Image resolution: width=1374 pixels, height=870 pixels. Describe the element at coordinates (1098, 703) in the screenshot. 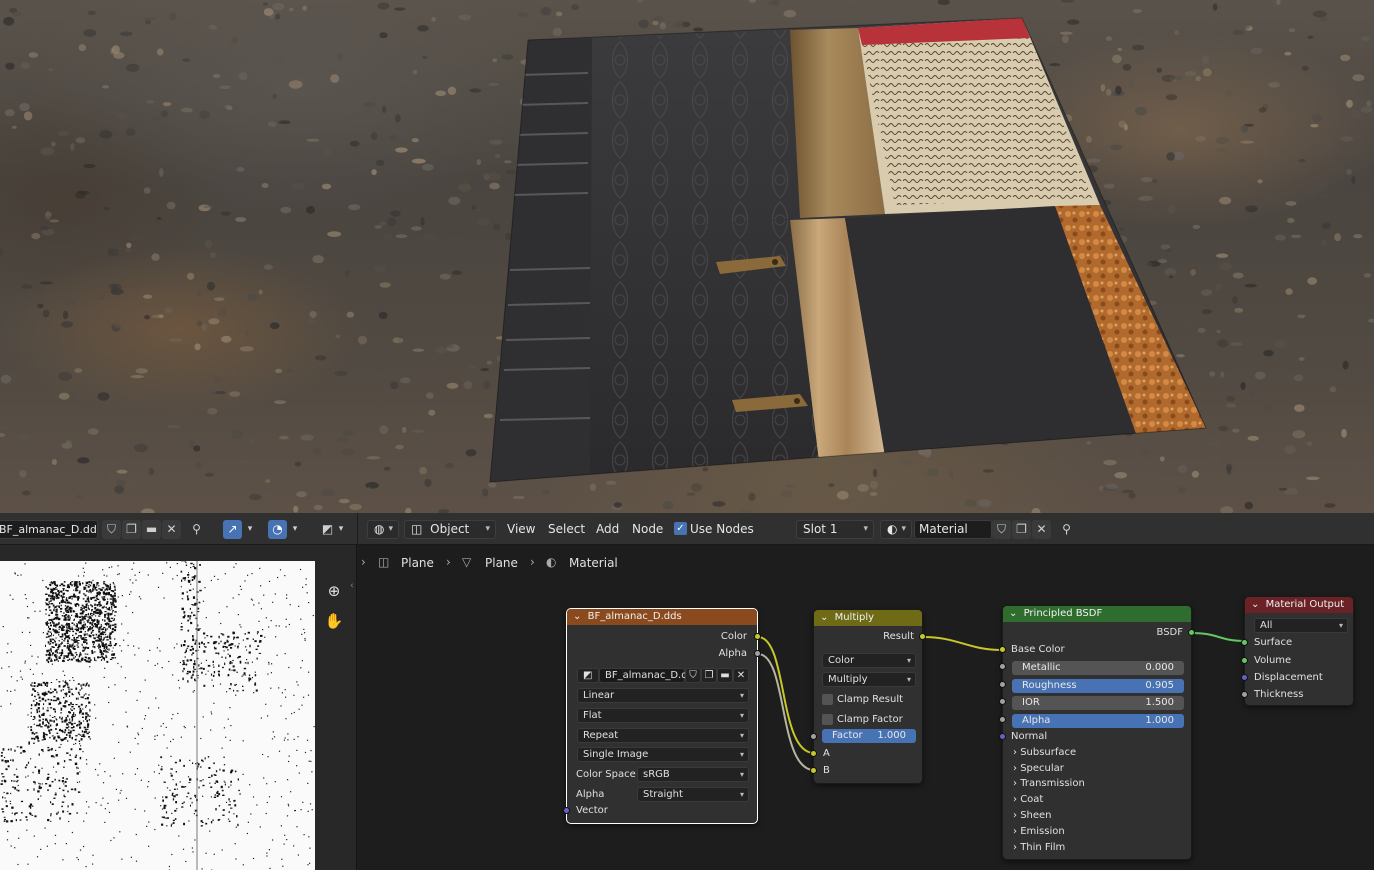

I see `ior-slider: IOR 1.500` at that location.